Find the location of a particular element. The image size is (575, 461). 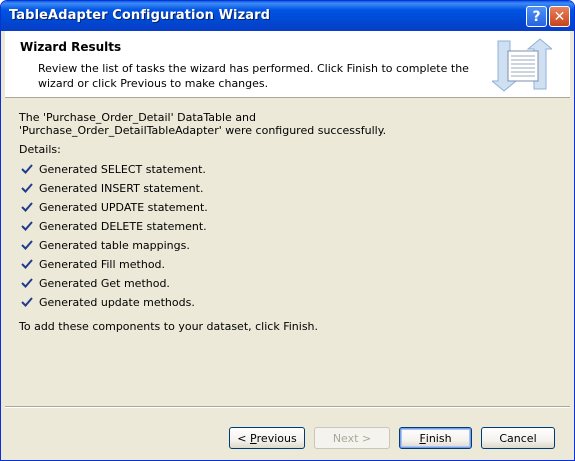

help-icon: ? is located at coordinates (536, 16).